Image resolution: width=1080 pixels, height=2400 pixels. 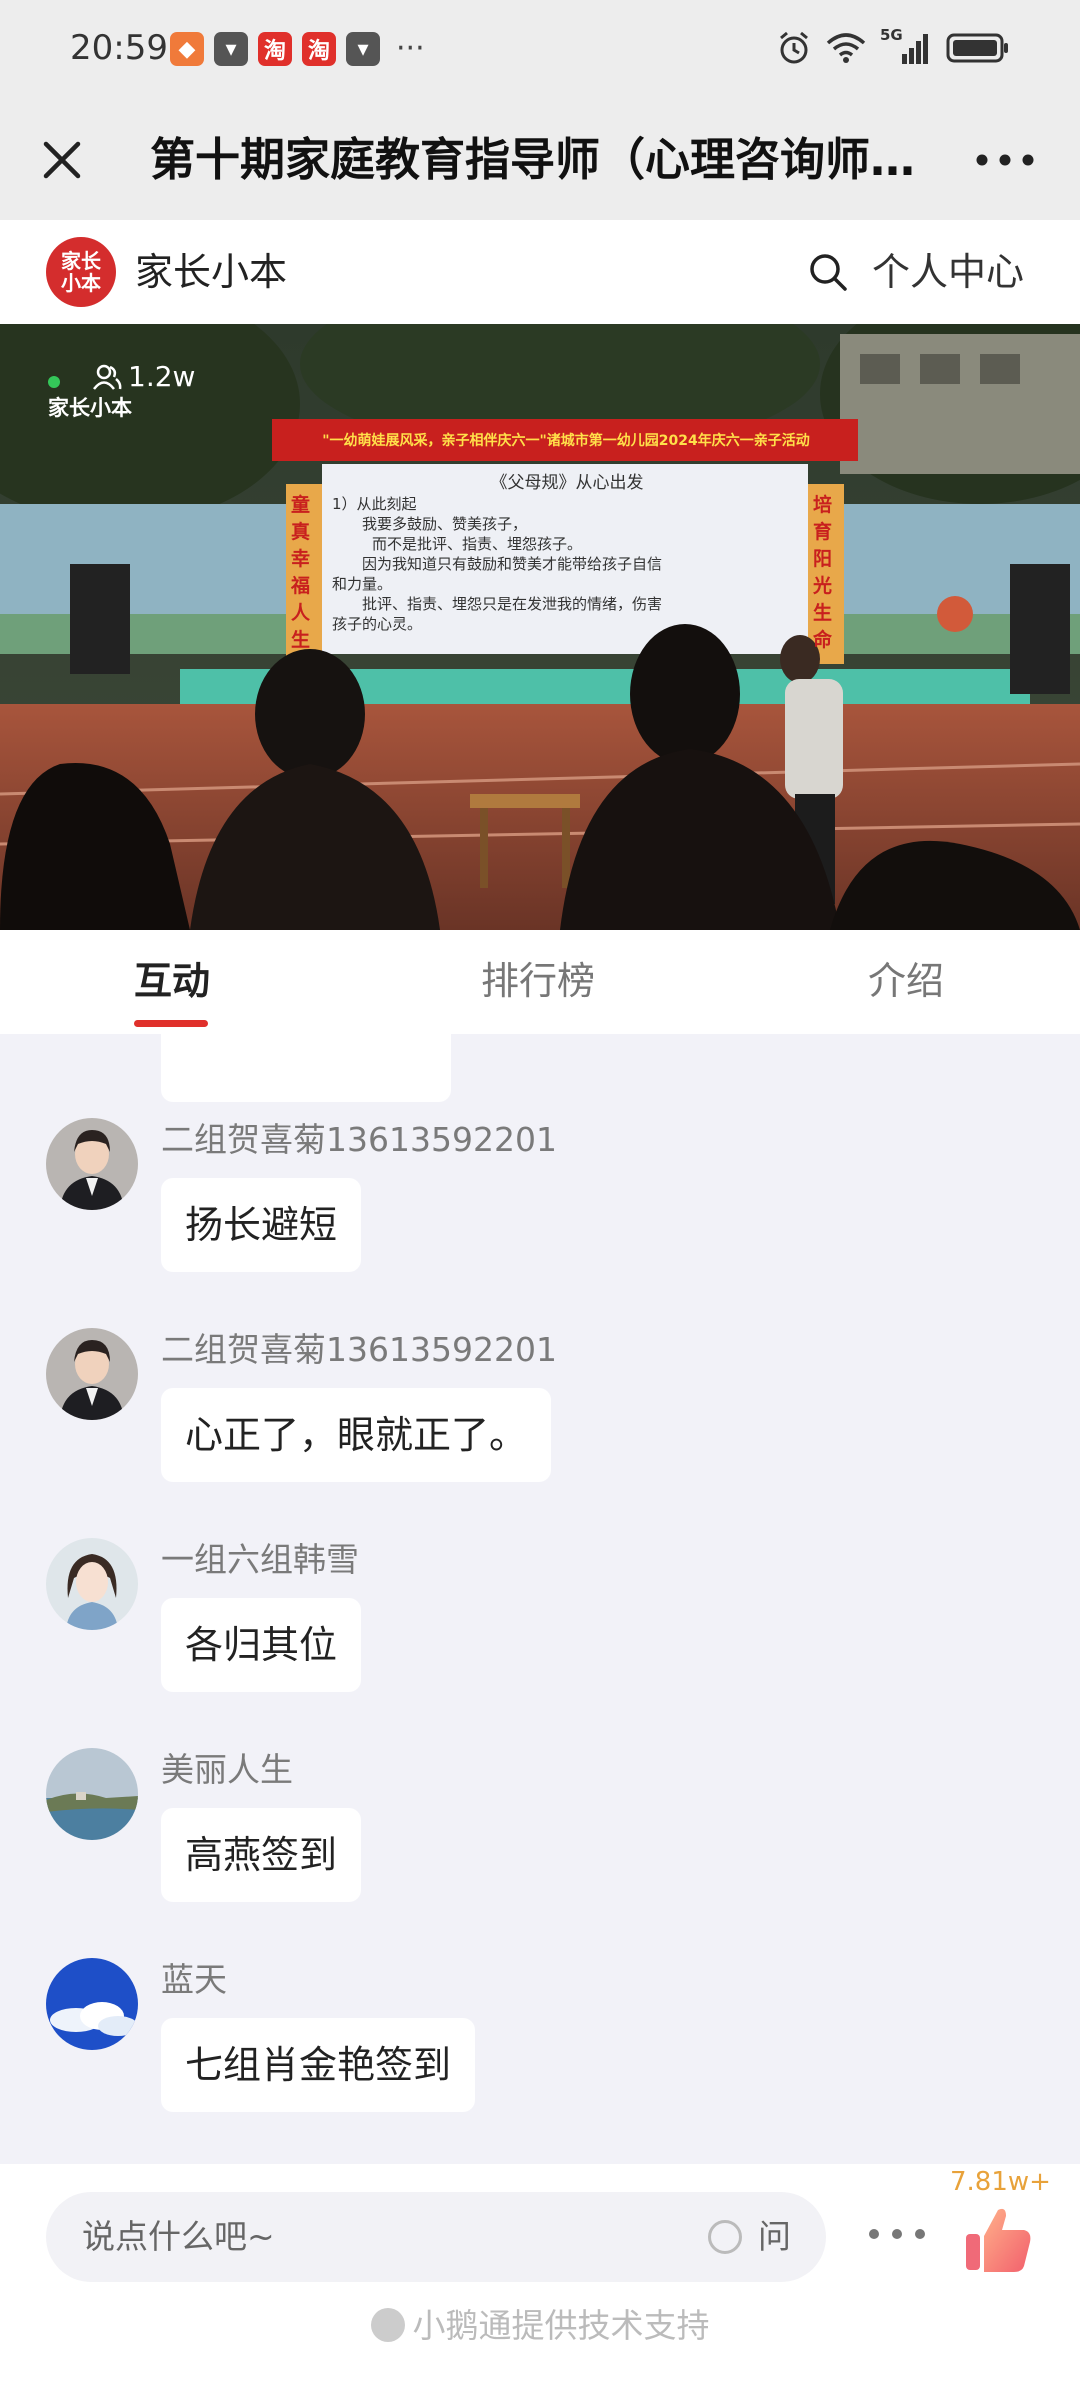 What do you see at coordinates (445, 524) in the screenshot?
I see `screen-line: 我要多鼓励、赞美孩子，` at bounding box center [445, 524].